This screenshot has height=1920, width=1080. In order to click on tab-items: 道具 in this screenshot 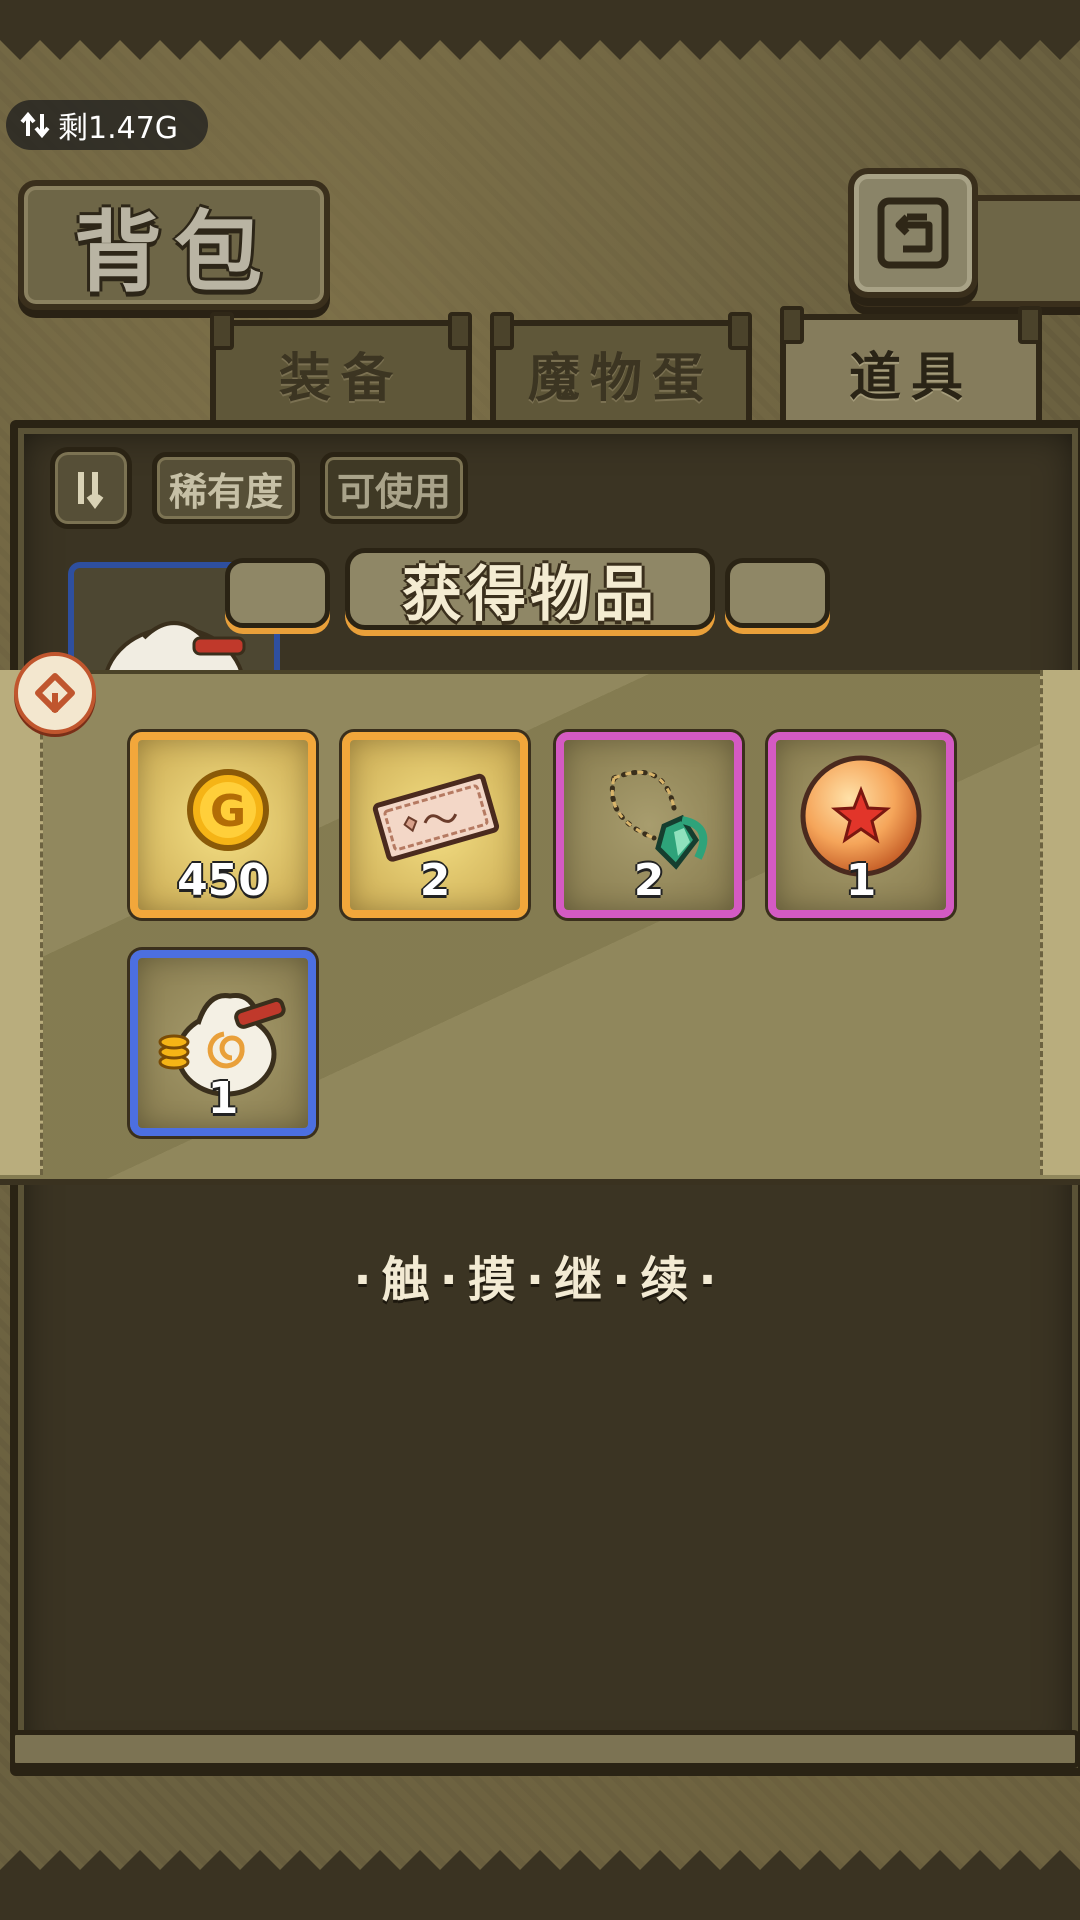, I will do `click(911, 365)`.